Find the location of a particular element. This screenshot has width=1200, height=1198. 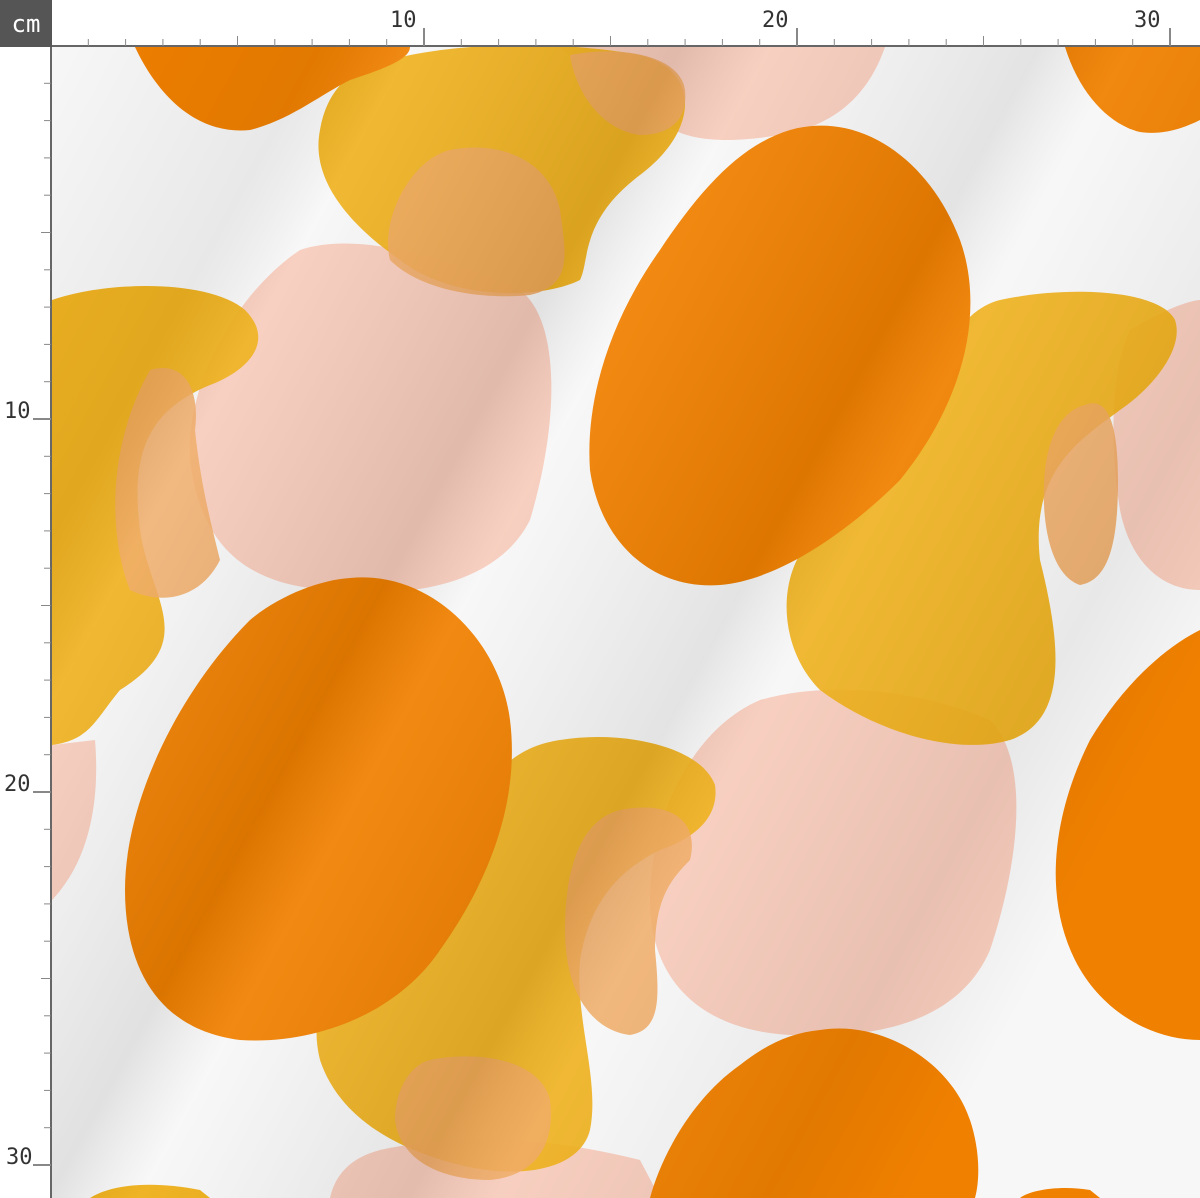

left-ruler-label-20: 20 is located at coordinates (17, 784).